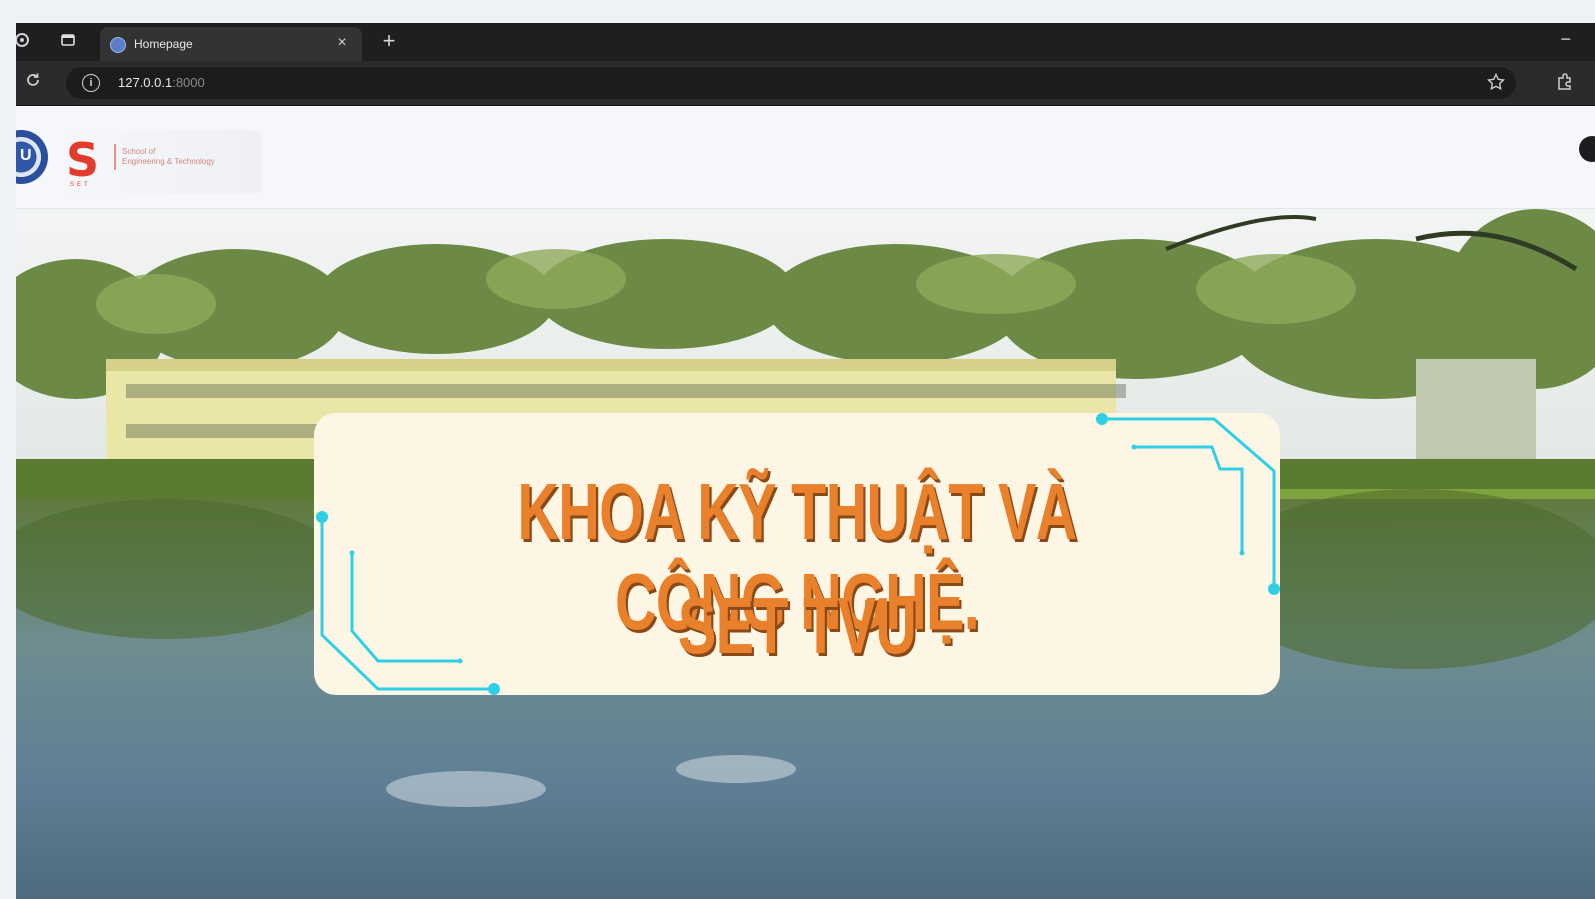 The width and height of the screenshot is (1595, 899). What do you see at coordinates (118, 45) in the screenshot?
I see `favicon-icon` at bounding box center [118, 45].